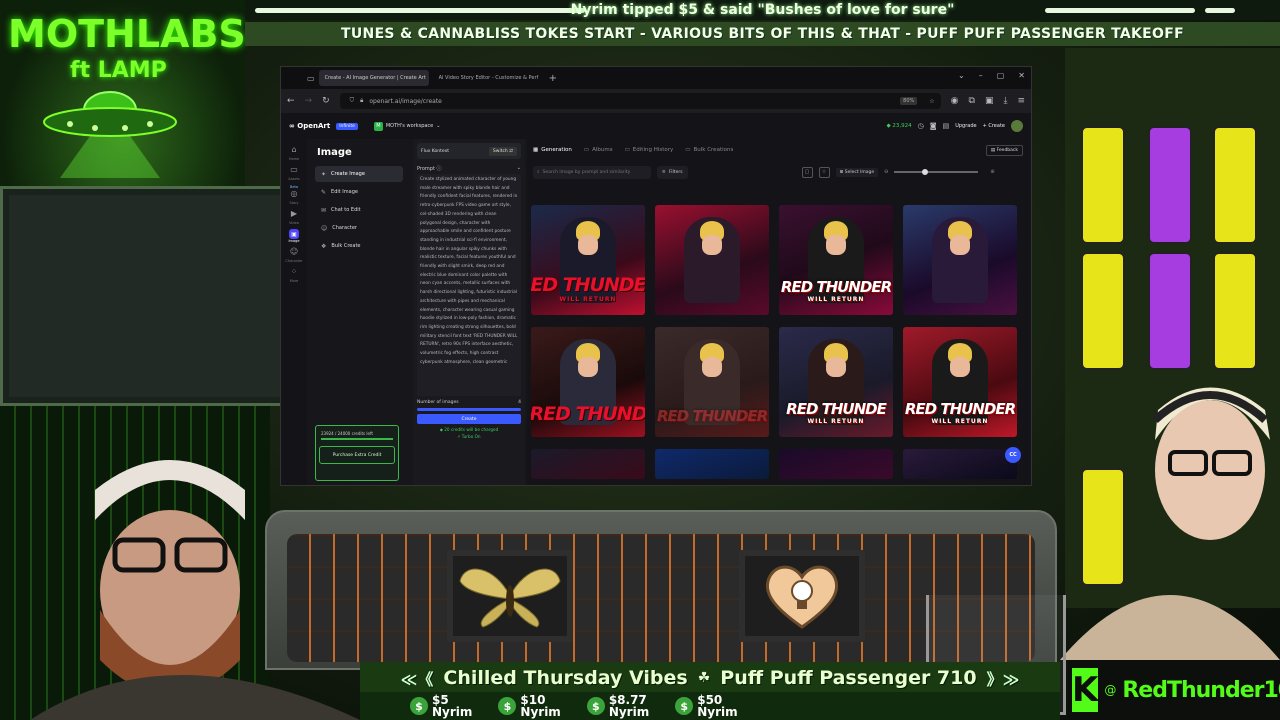 Image resolution: width=1280 pixels, height=720 pixels. Describe the element at coordinates (469, 419) in the screenshot. I see `create-image-button: Create` at that location.